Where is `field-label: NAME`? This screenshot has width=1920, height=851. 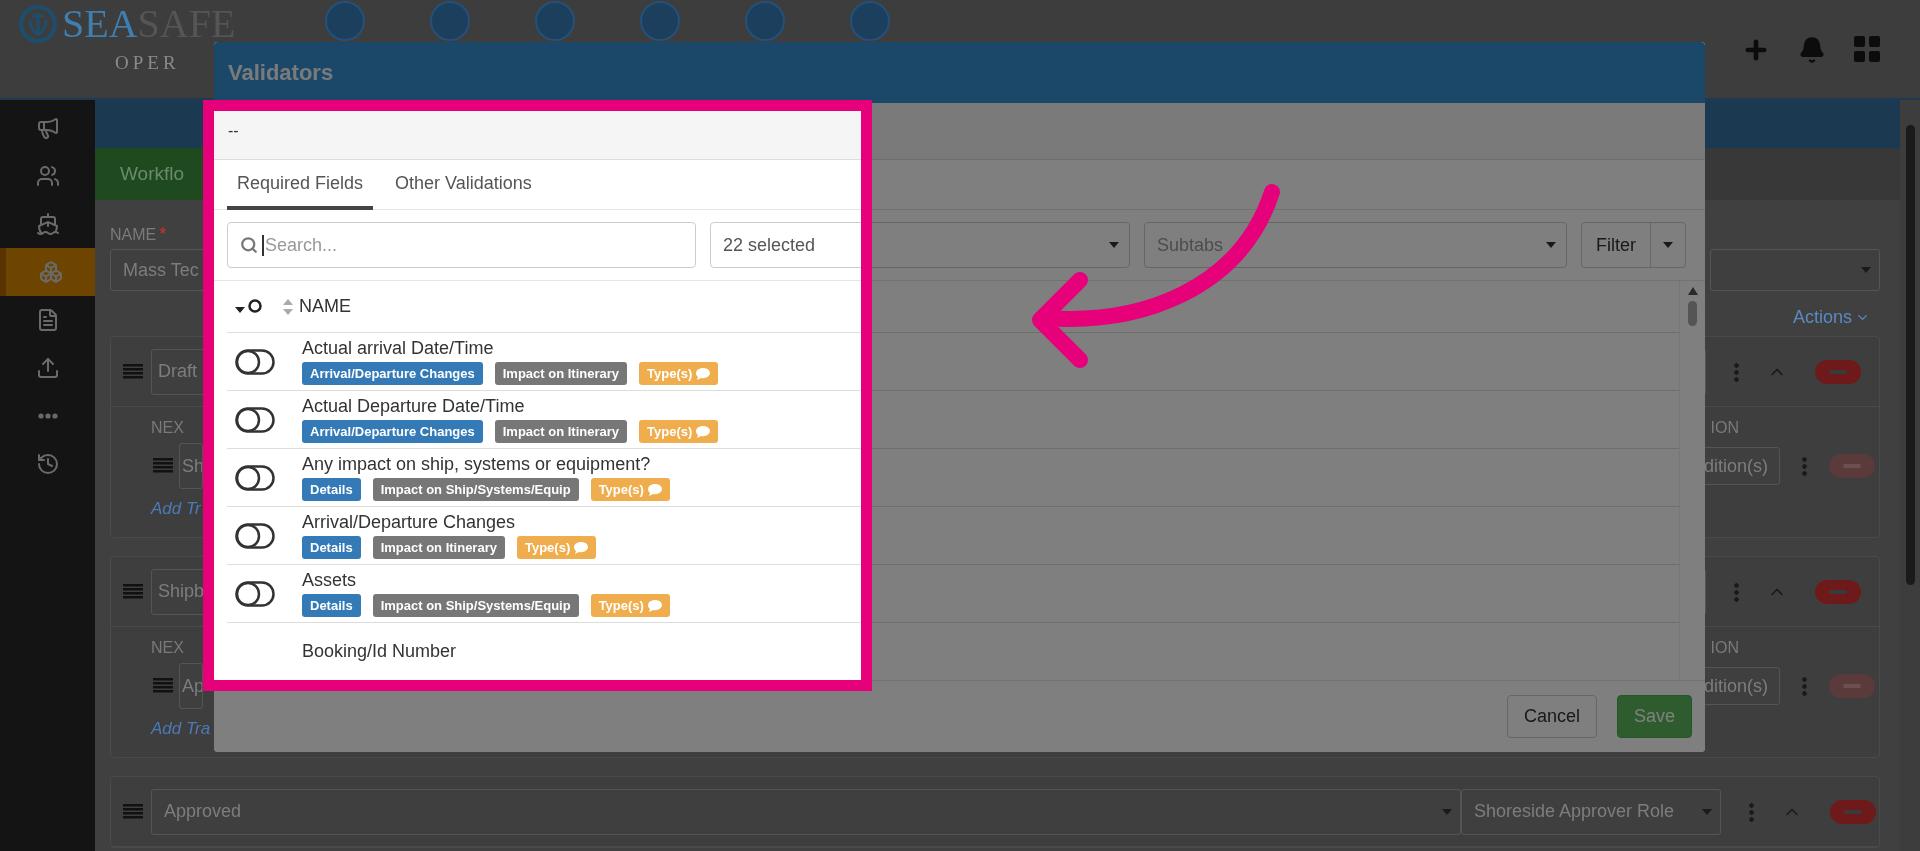
field-label: NAME is located at coordinates (133, 234).